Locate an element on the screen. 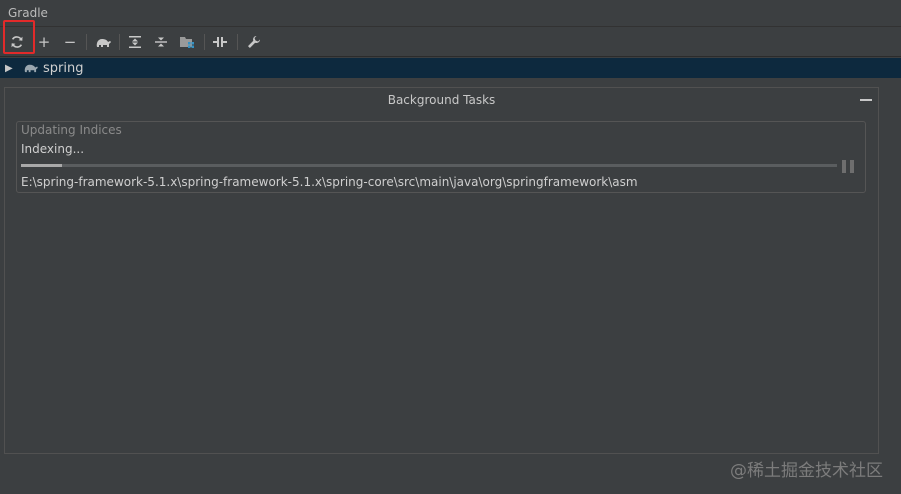 This screenshot has height=494, width=901. collapse-all-button is located at coordinates (161, 42).